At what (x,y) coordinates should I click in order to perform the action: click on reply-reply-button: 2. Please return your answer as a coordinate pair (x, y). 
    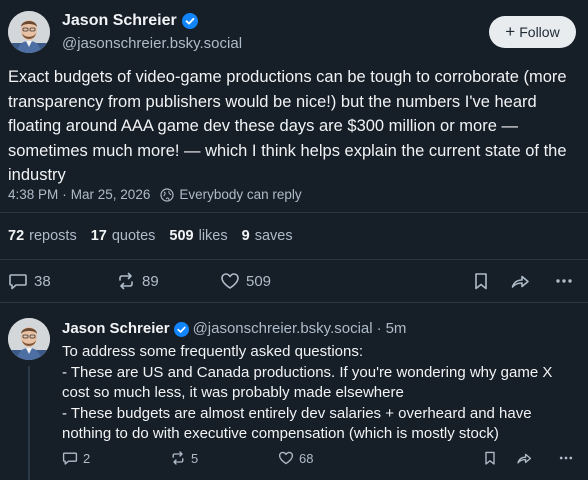
    Looking at the image, I should click on (76, 458).